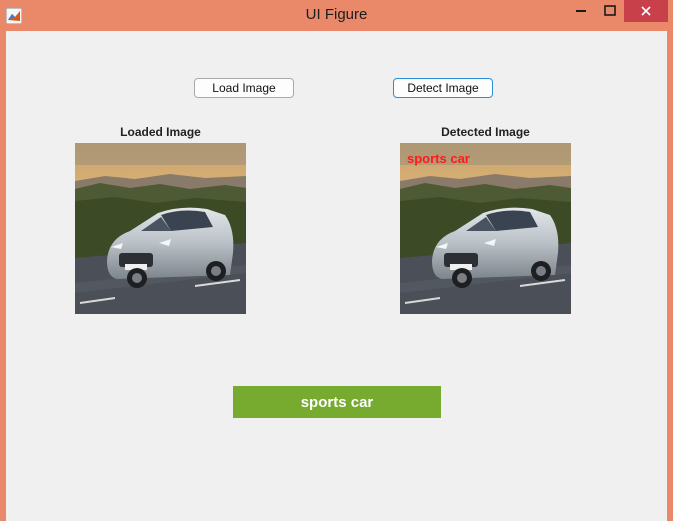 The image size is (673, 521). Describe the element at coordinates (485, 132) in the screenshot. I see `detected-image-title: Detected Image` at that location.